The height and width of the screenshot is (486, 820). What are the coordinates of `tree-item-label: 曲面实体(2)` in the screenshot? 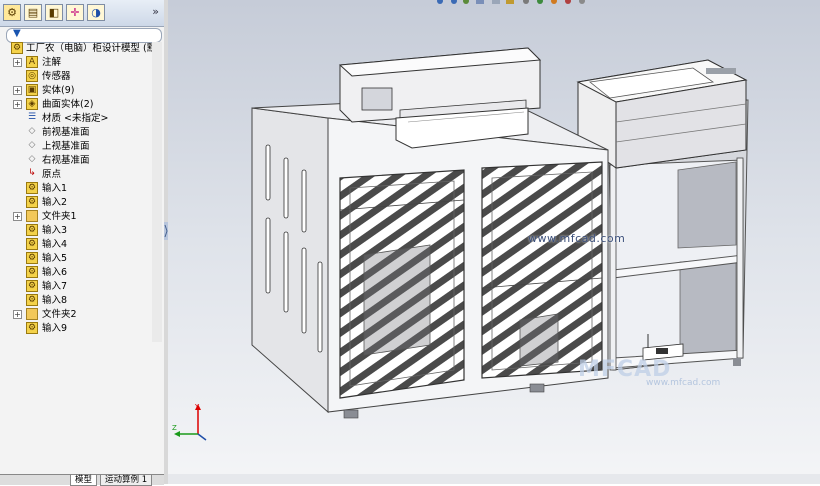 It's located at (68, 104).